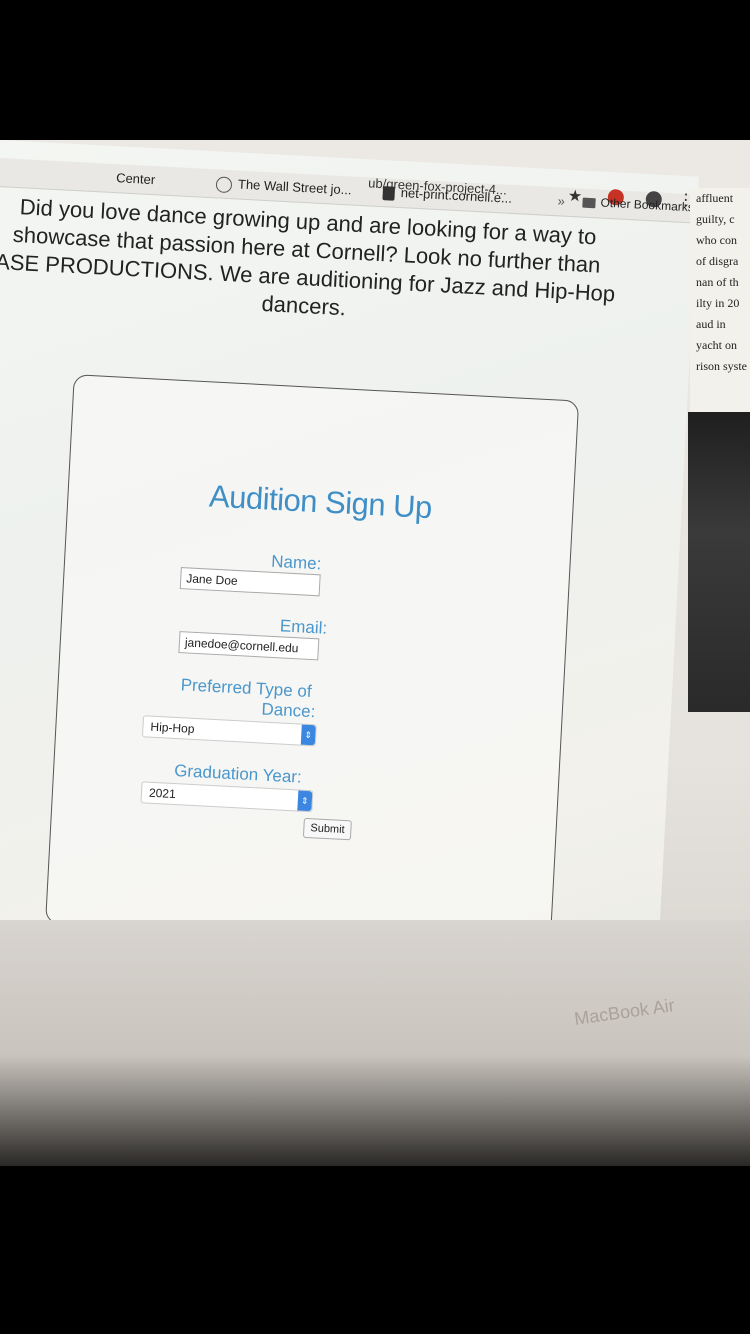 The height and width of the screenshot is (1334, 750). I want to click on newspaper-line: aud in, so click(711, 324).